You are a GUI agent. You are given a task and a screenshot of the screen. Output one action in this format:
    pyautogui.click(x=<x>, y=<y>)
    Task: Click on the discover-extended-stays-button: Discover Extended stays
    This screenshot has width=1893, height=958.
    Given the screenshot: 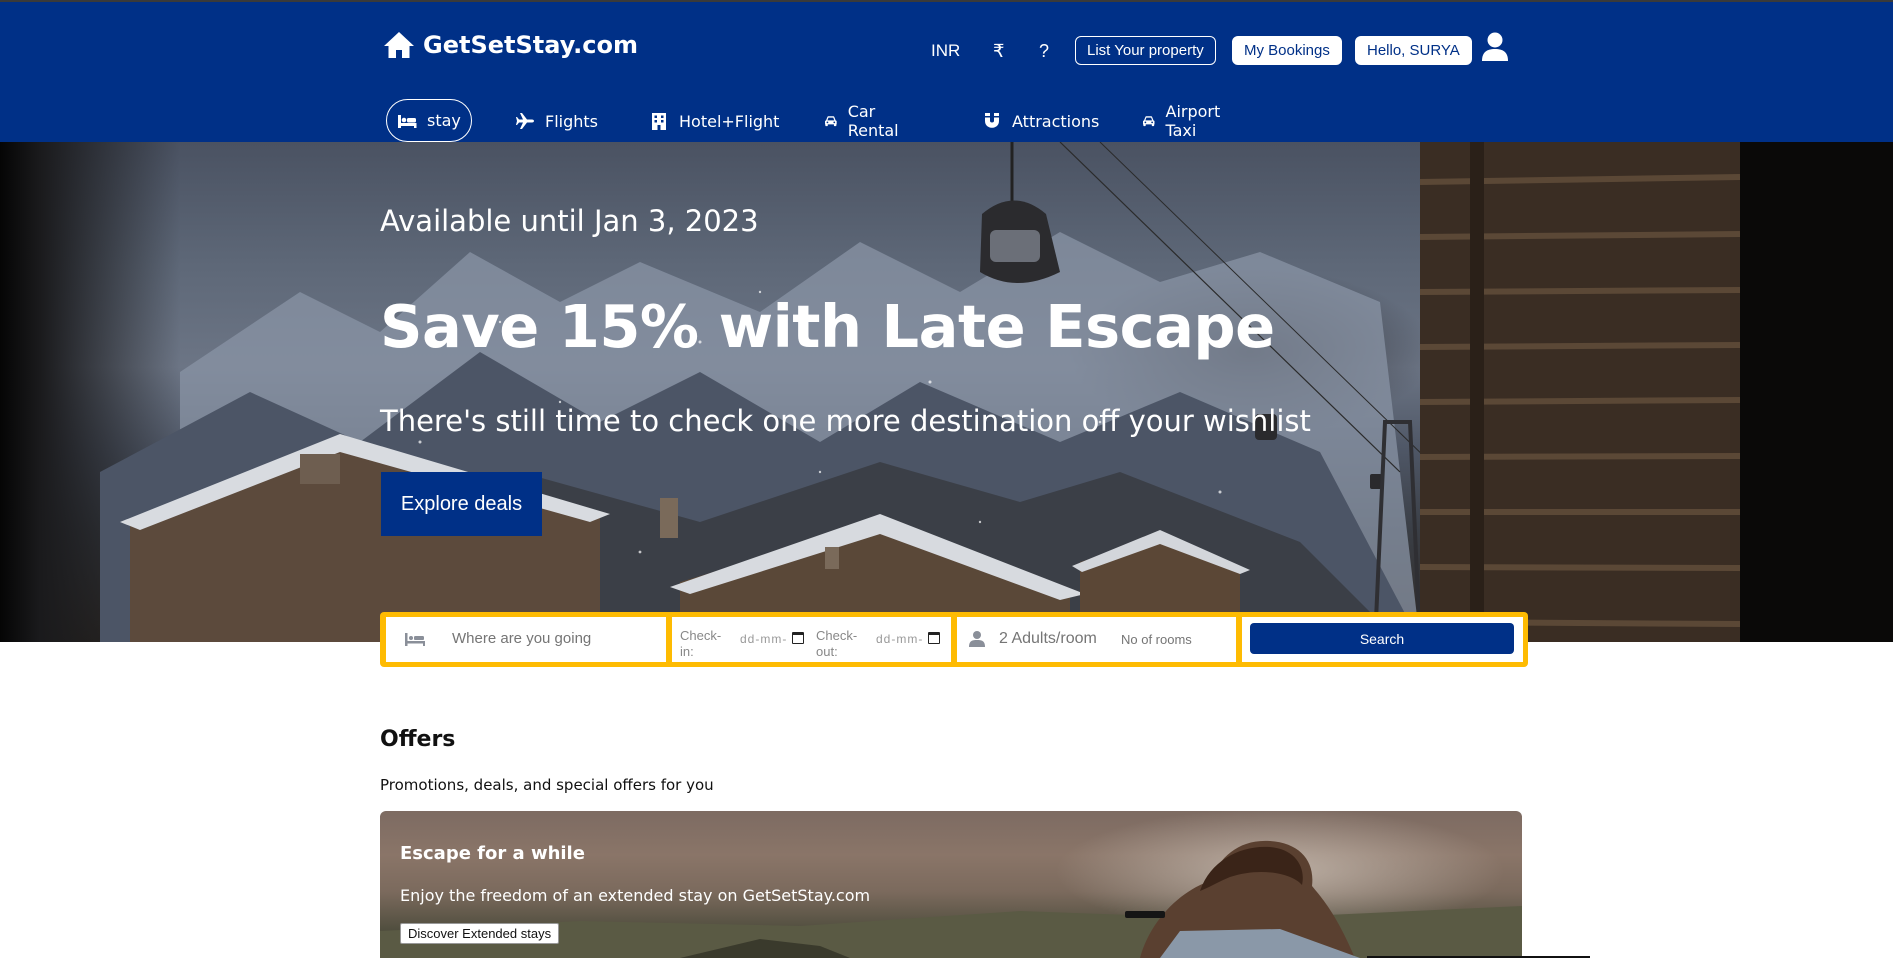 What is the action you would take?
    pyautogui.click(x=480, y=933)
    